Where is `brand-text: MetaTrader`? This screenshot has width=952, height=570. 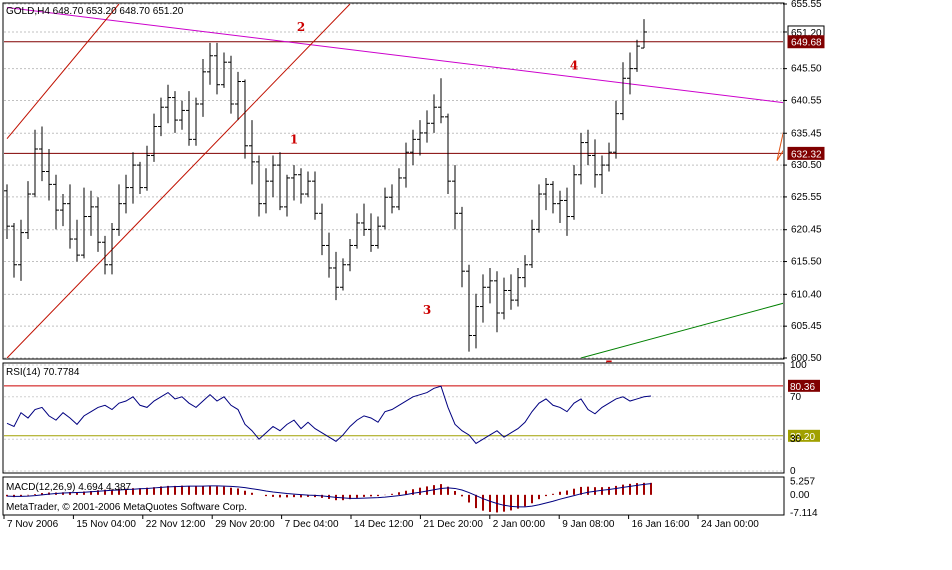
brand-text: MetaTrader is located at coordinates (32, 507).